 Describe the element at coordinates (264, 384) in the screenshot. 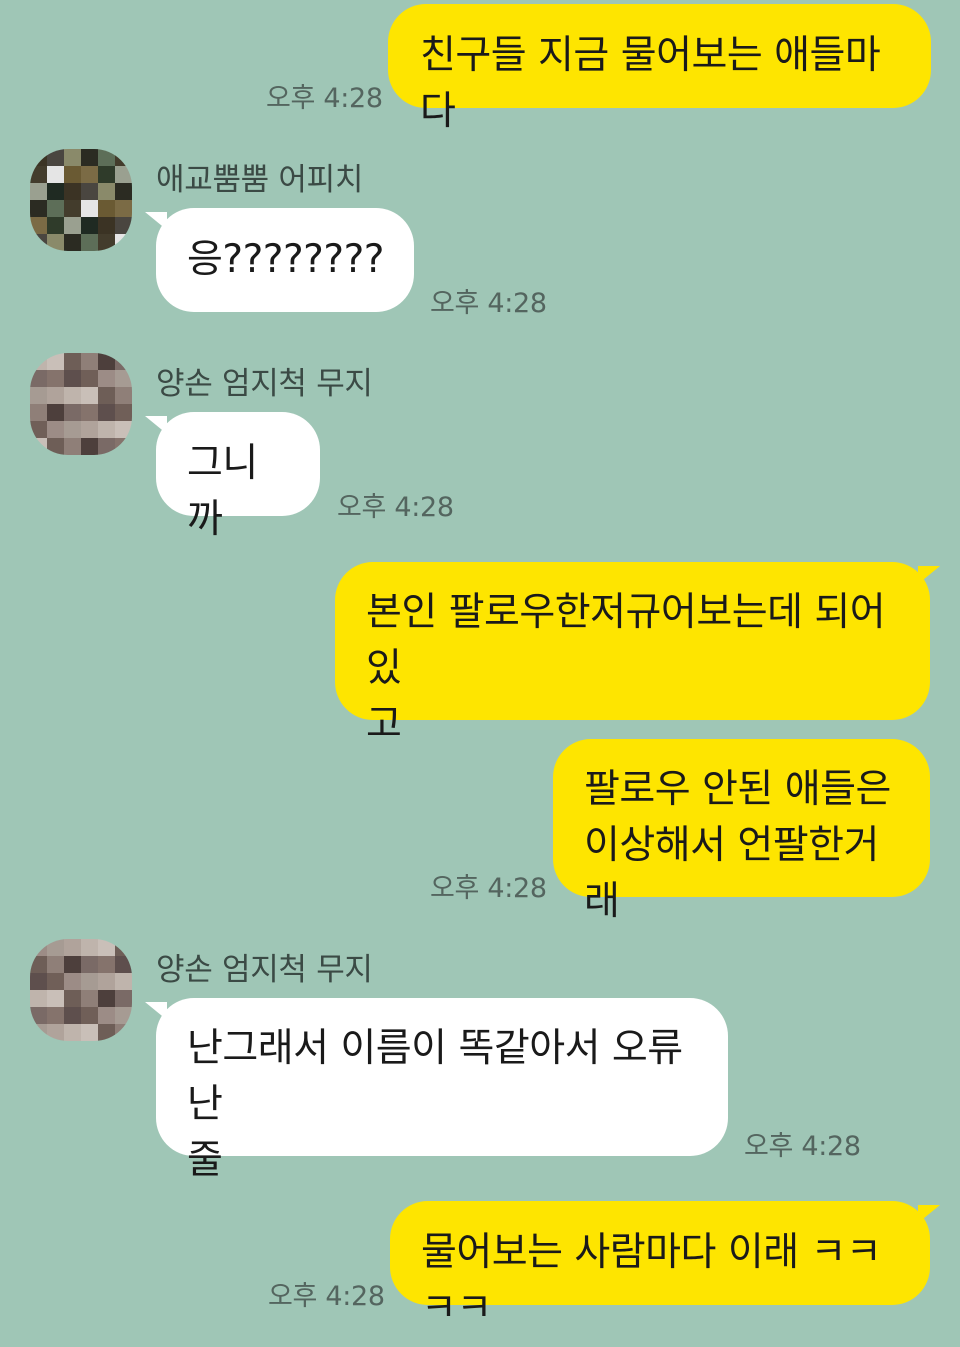

I see `sender-name: 양손 엄지척 무지` at that location.